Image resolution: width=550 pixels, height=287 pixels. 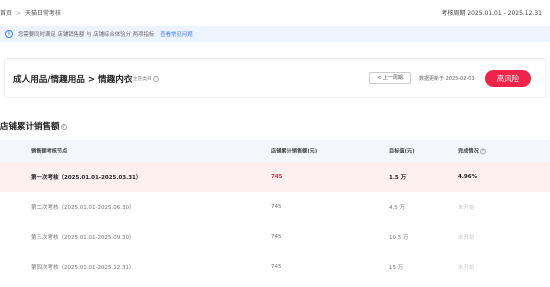 I want to click on row-status: 4.96%, so click(x=468, y=177).